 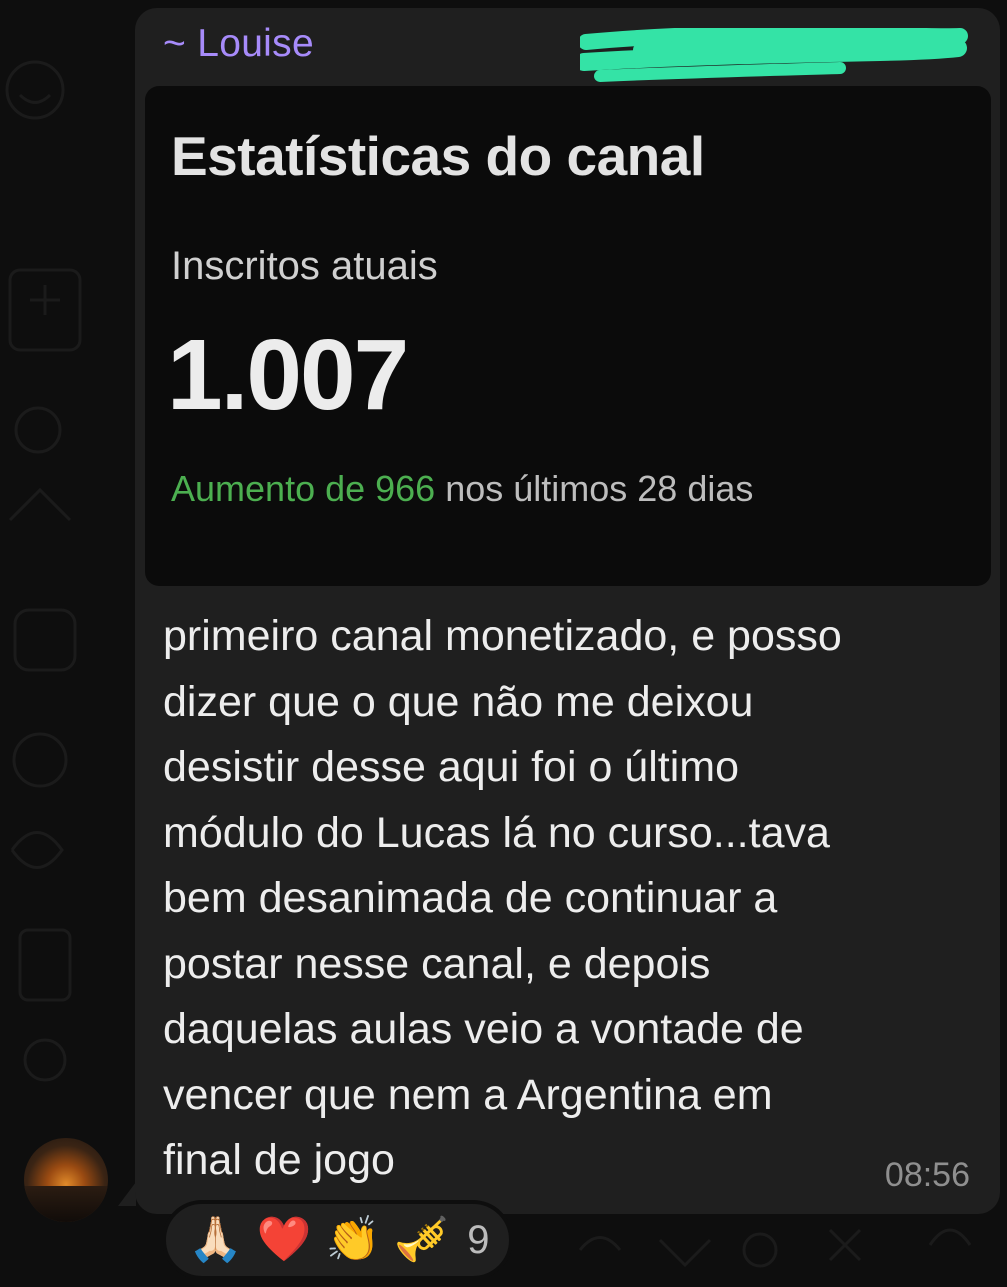 I want to click on stats-title: Estatísticas do canal, so click(x=438, y=156).